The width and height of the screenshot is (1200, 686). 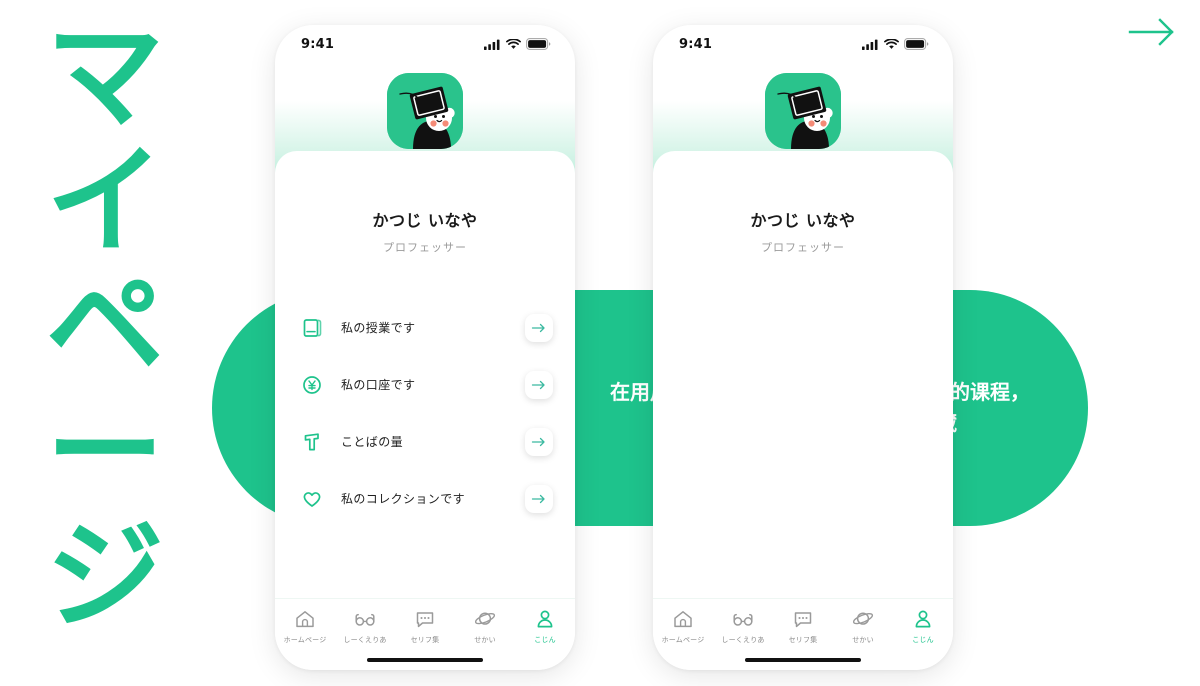 I want to click on title-char-4: ー, so click(x=104, y=451).